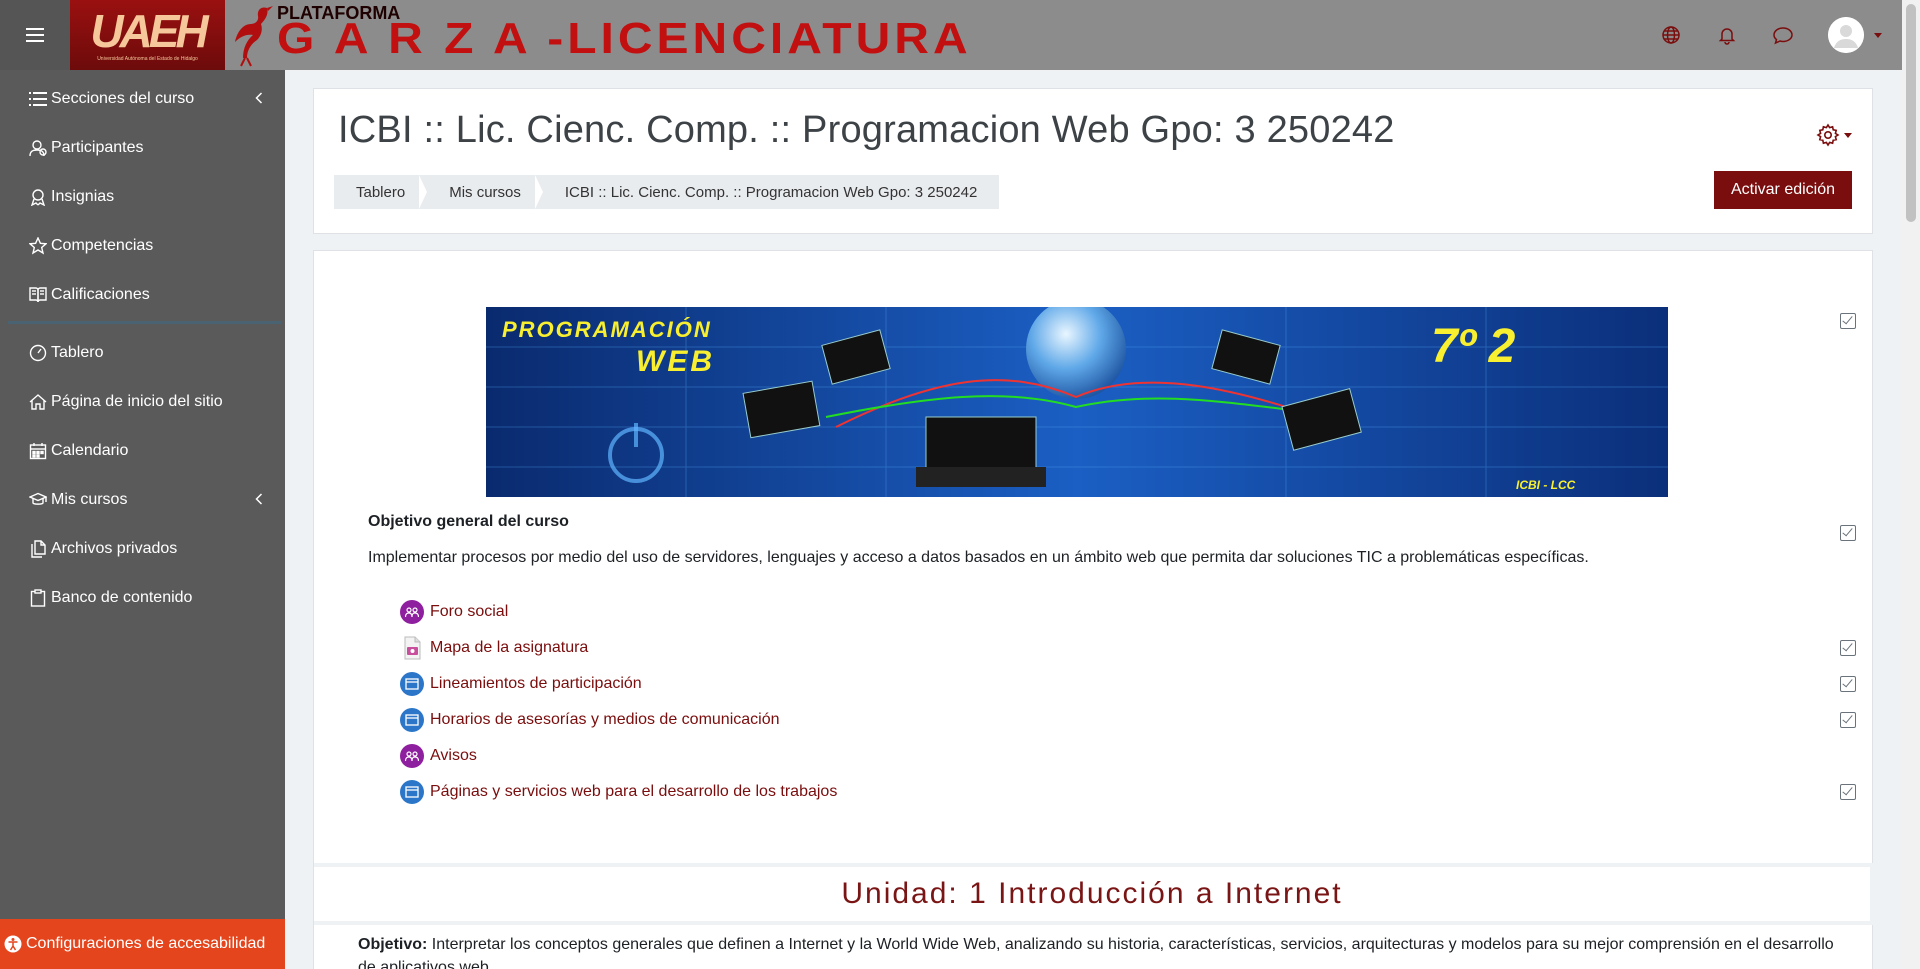 This screenshot has height=969, width=1920. I want to click on chat-icon, so click(1783, 35).